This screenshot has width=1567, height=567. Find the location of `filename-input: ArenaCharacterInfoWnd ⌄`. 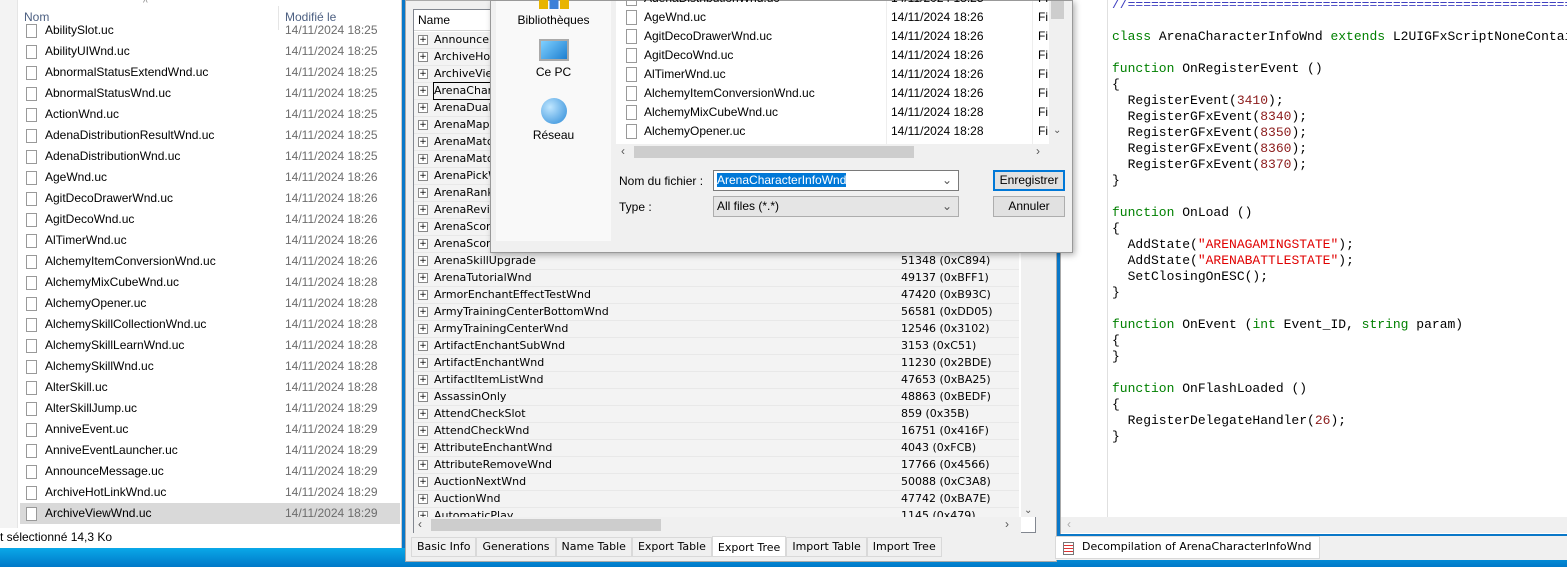

filename-input: ArenaCharacterInfoWnd ⌄ is located at coordinates (836, 180).